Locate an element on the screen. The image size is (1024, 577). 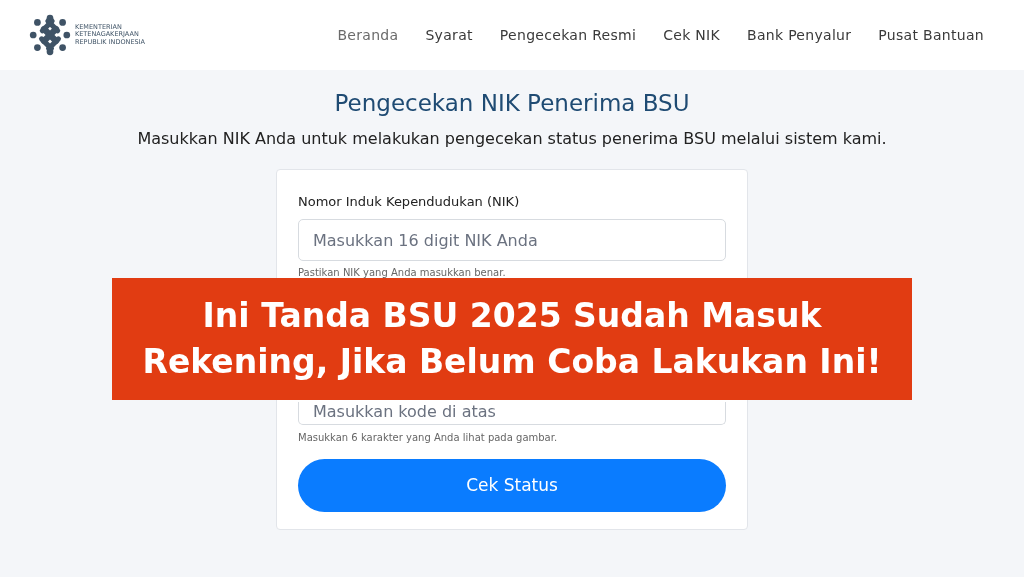
logo-icon is located at coordinates (50, 35).